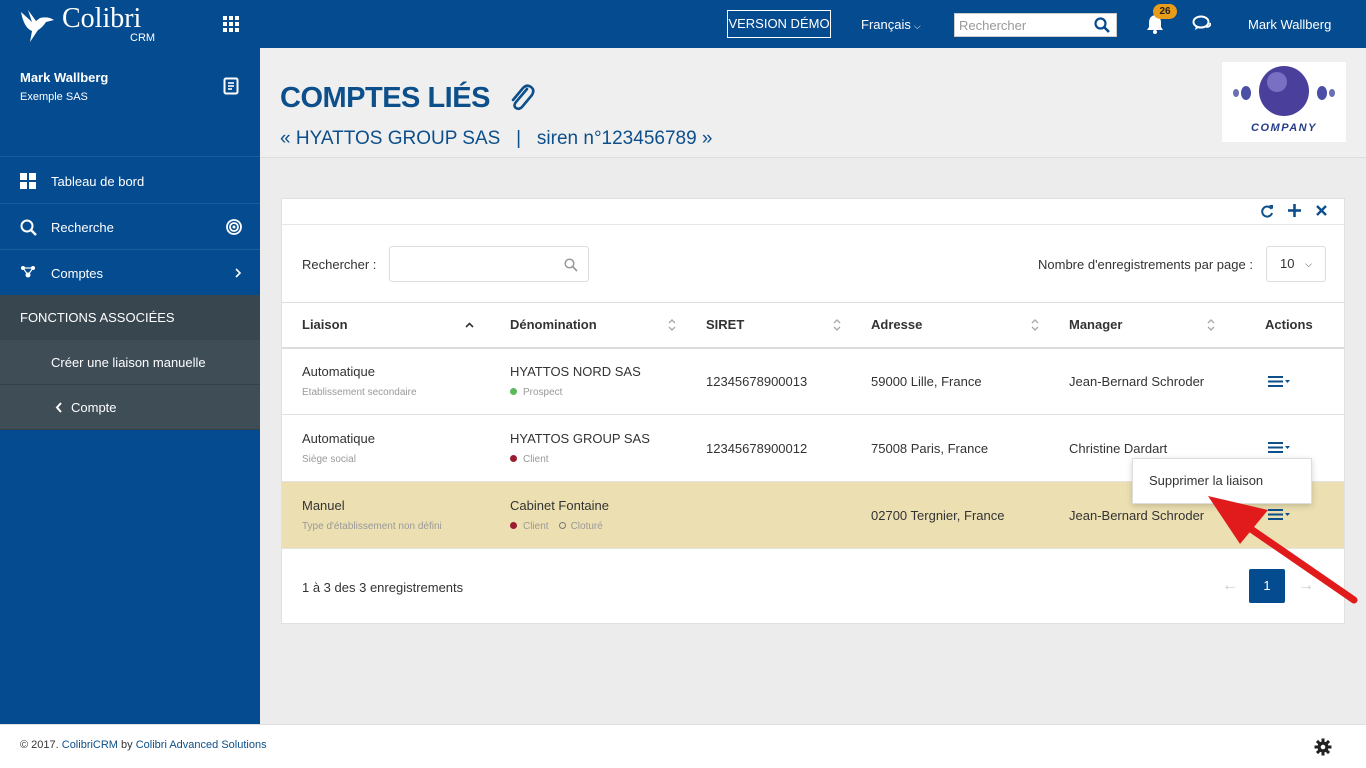 This screenshot has height=768, width=1366. What do you see at coordinates (28, 181) in the screenshot?
I see `dashboard-icon` at bounding box center [28, 181].